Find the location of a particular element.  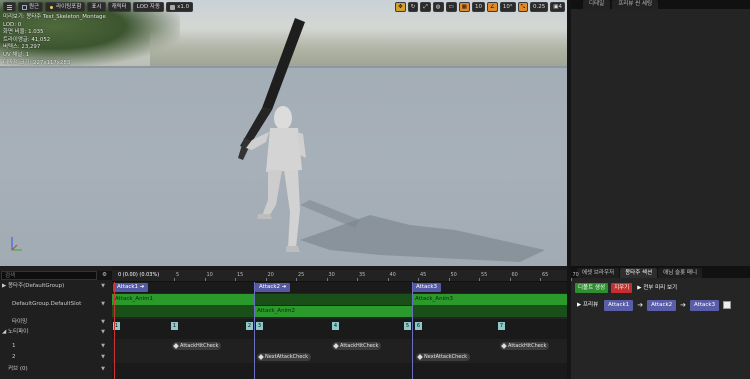

segment-attack-anim2: Attack_Anim2 is located at coordinates (333, 311).